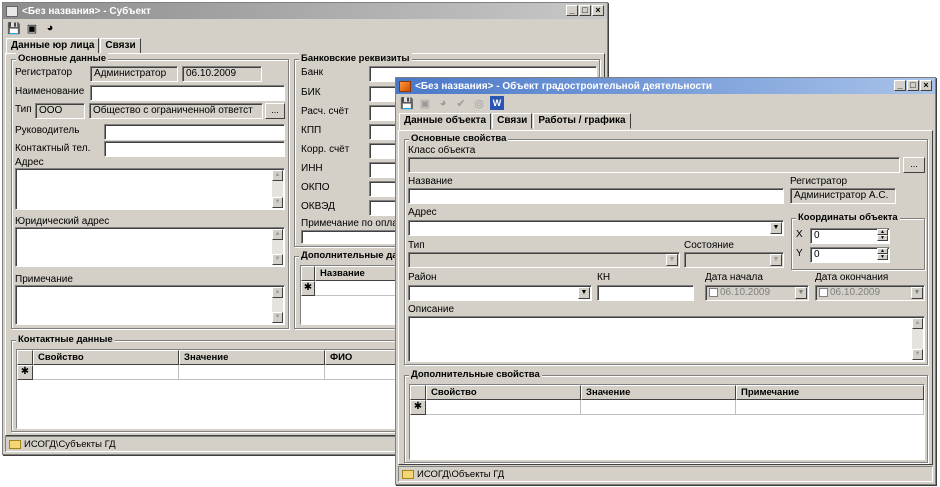 The width and height of the screenshot is (940, 487). I want to click on head-label: Руководитель, so click(47, 130).